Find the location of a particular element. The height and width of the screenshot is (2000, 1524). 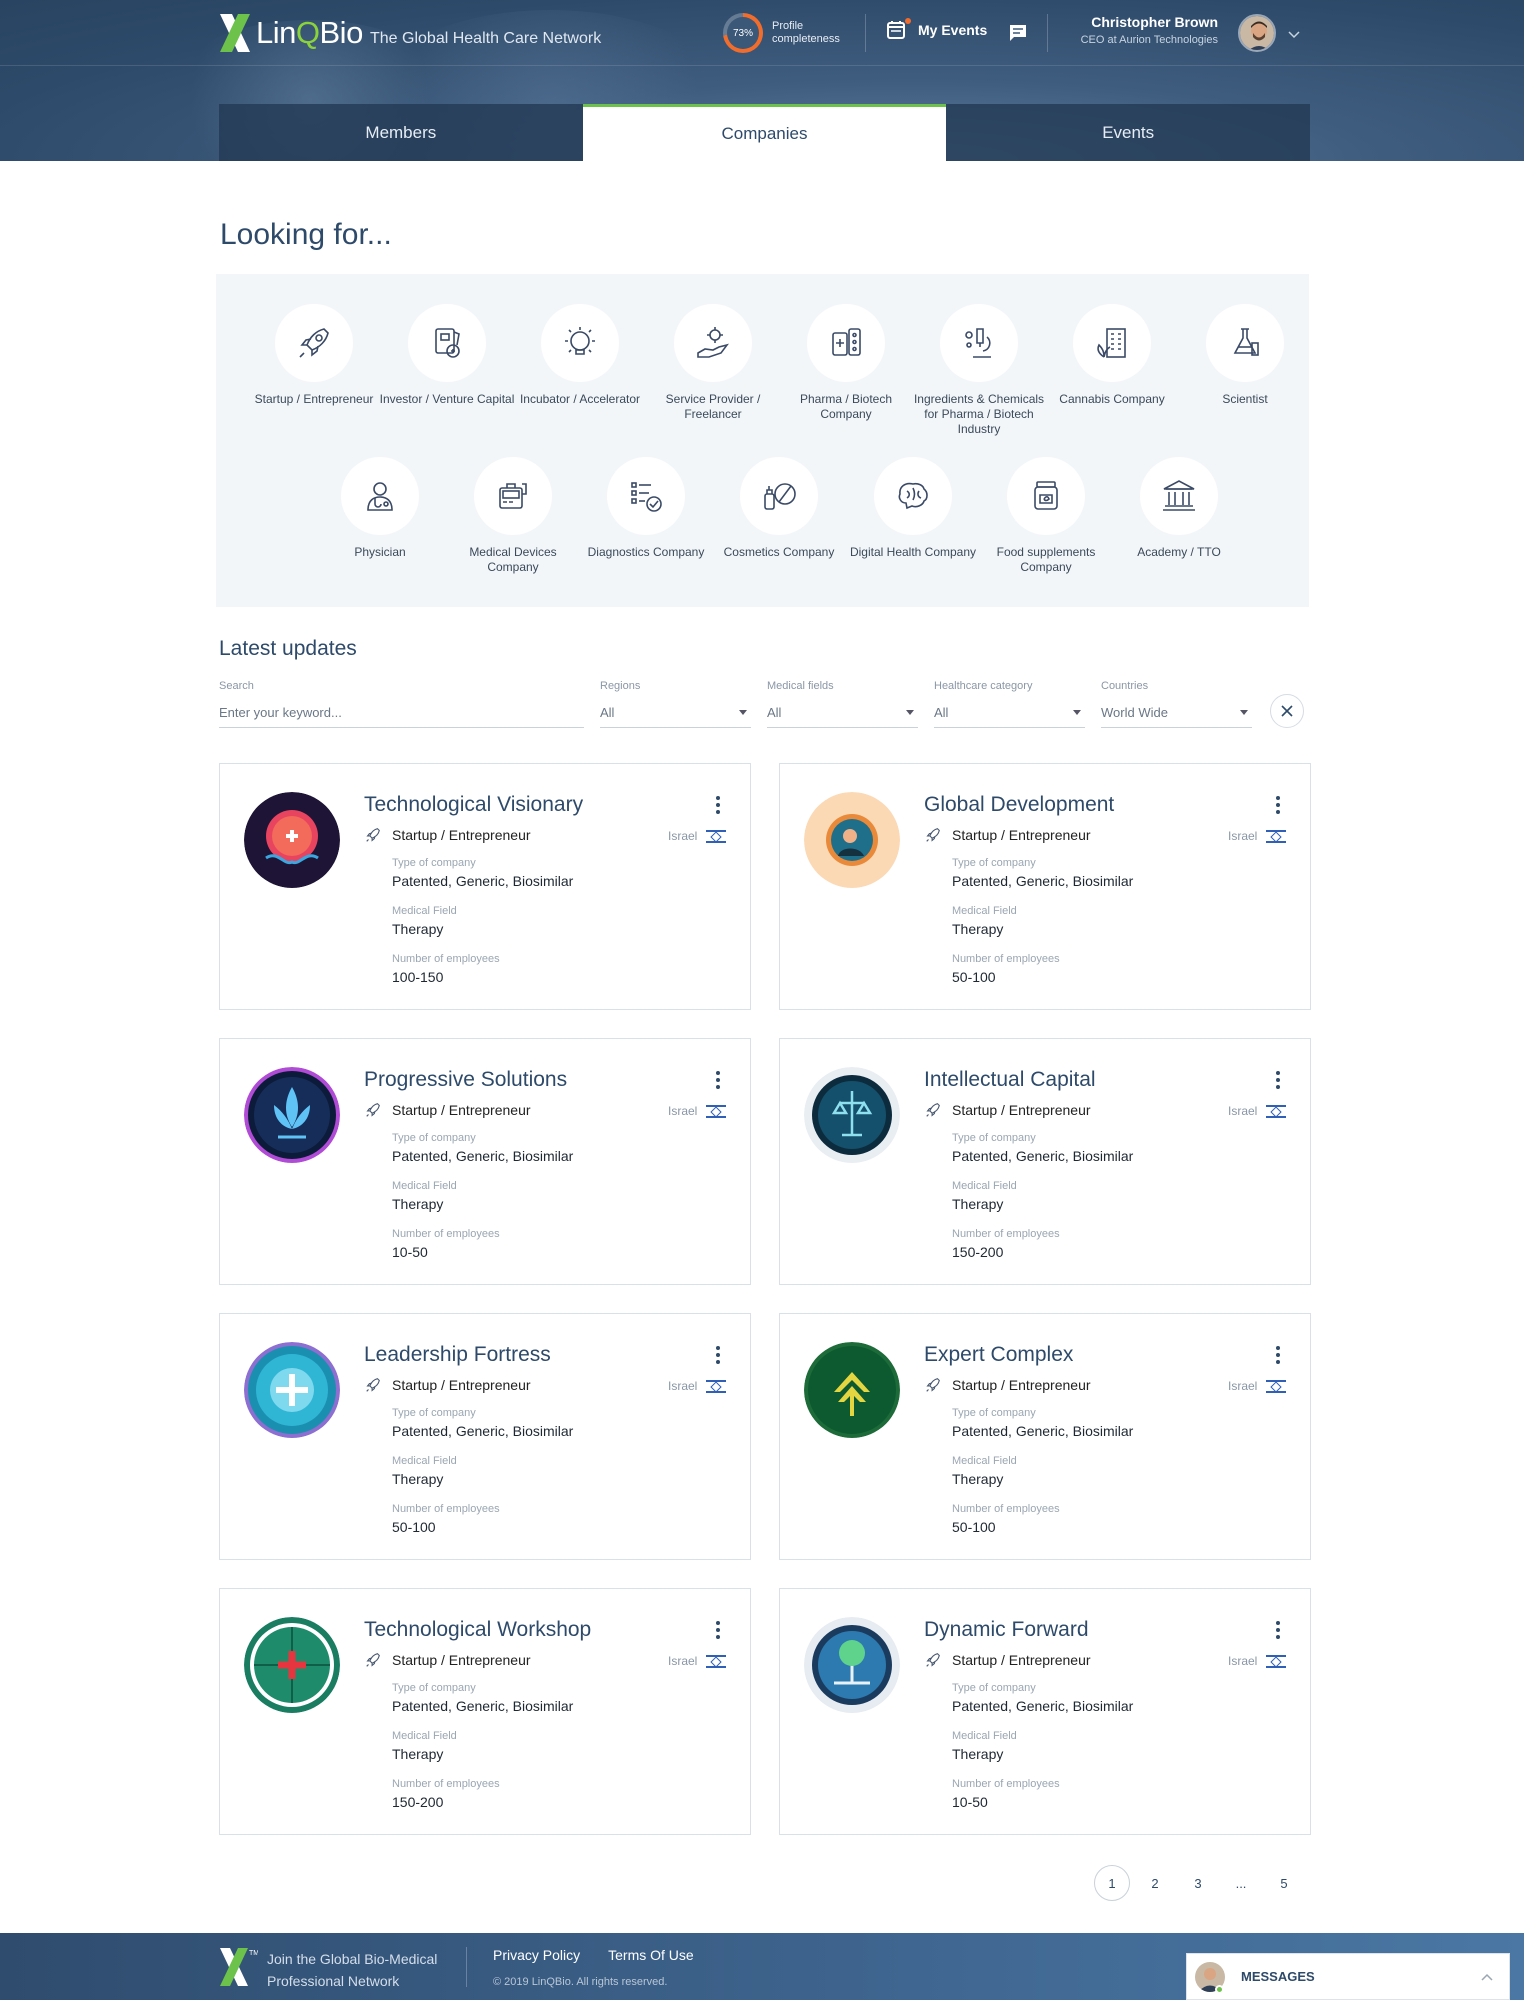

company-name: Technological Visionary is located at coordinates (473, 805).